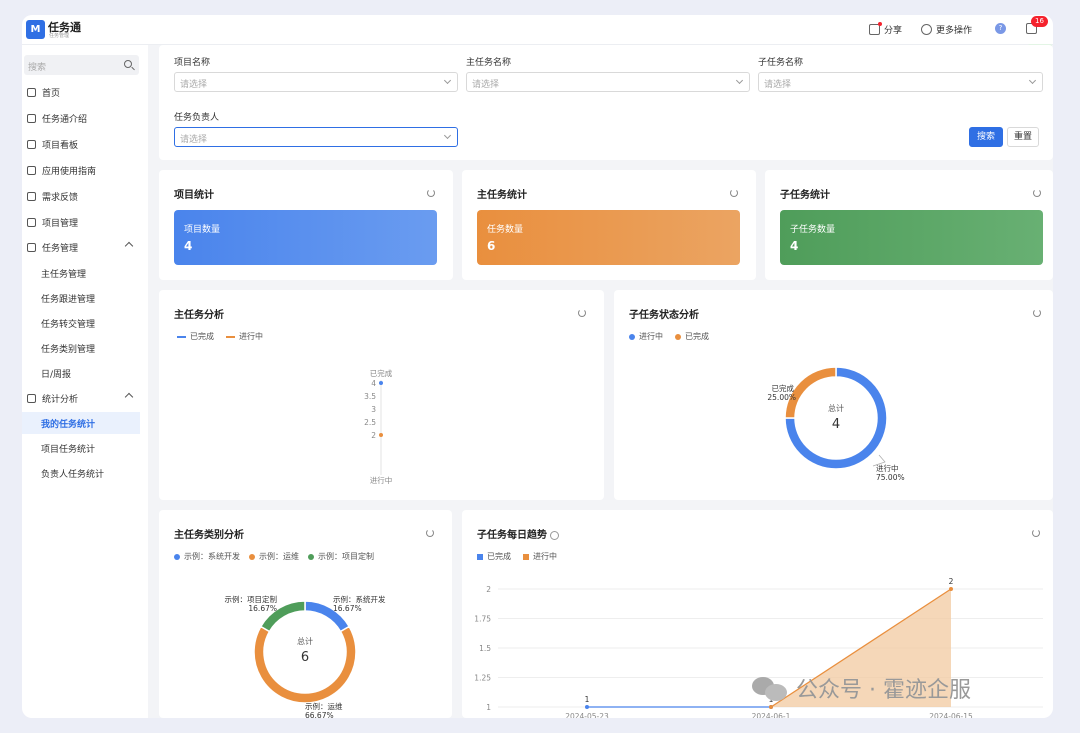 The width and height of the screenshot is (1080, 733). I want to click on card-title: 子任务统计, so click(805, 195).